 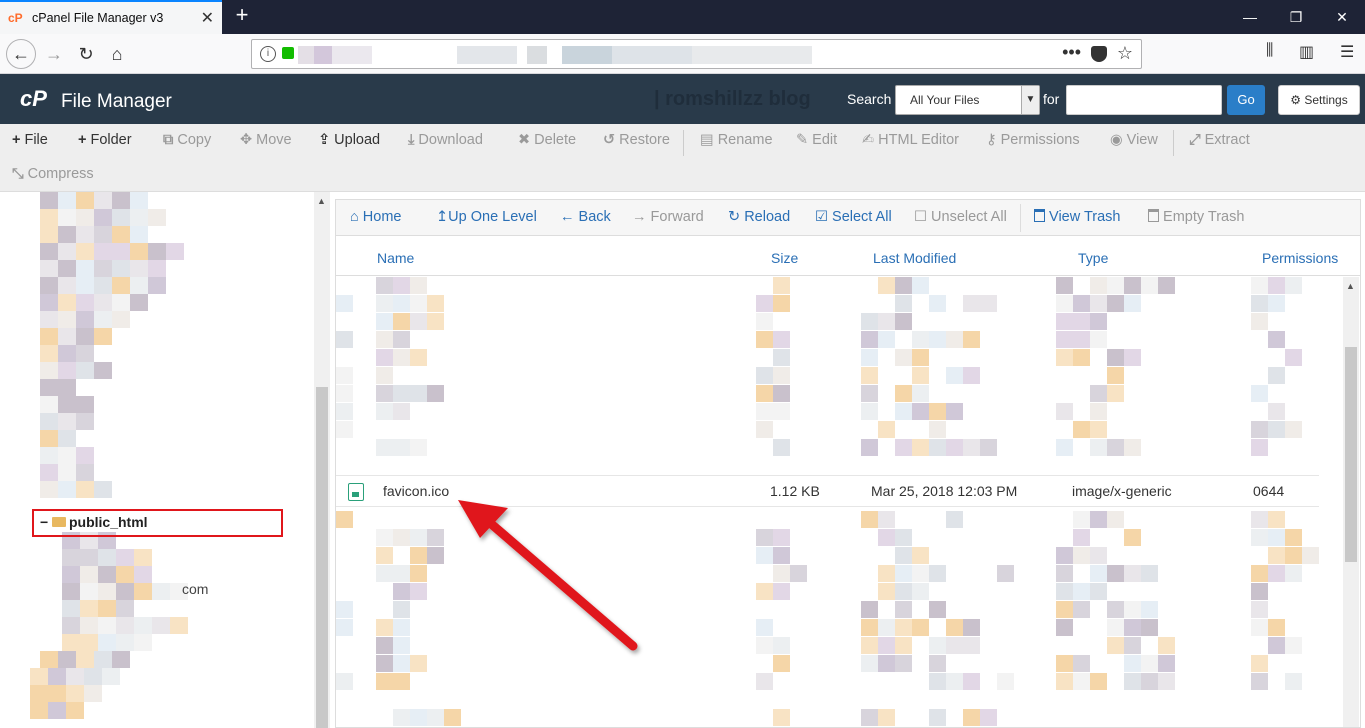 I want to click on copy-button: ⧉ Copy, so click(x=187, y=140).